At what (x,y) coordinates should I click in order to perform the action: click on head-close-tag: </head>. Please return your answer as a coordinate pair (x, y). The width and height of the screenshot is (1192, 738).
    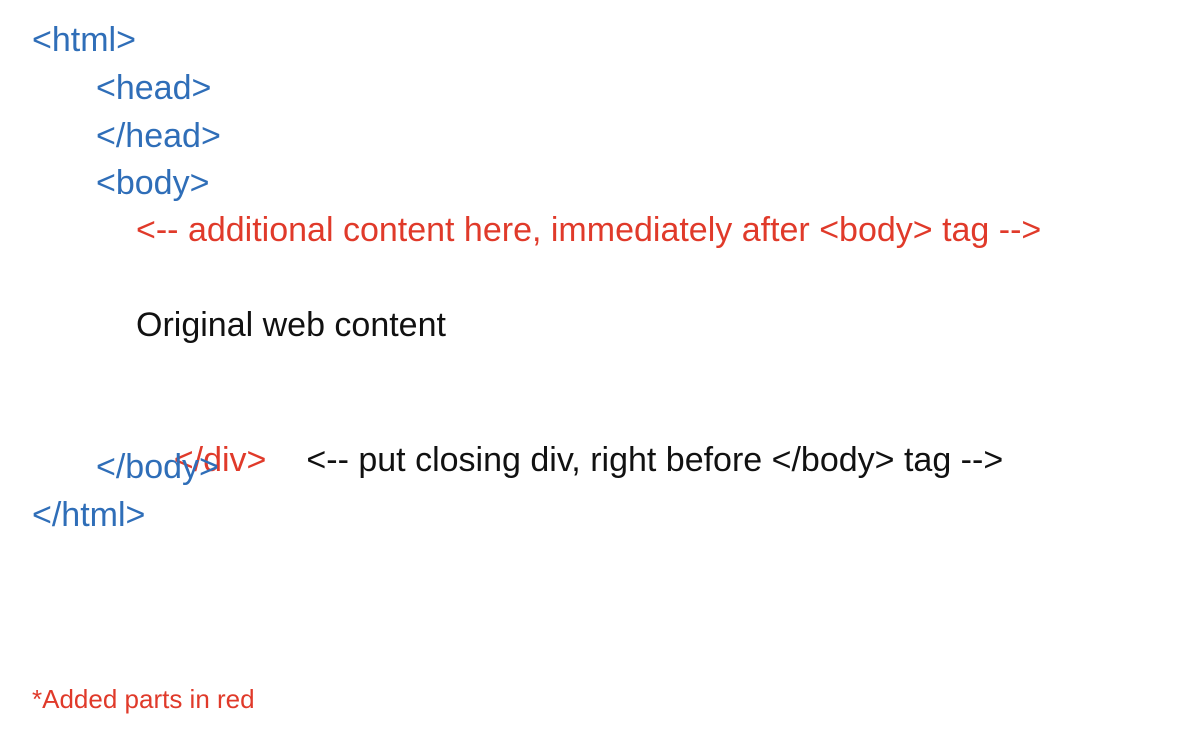
    Looking at the image, I should click on (158, 136).